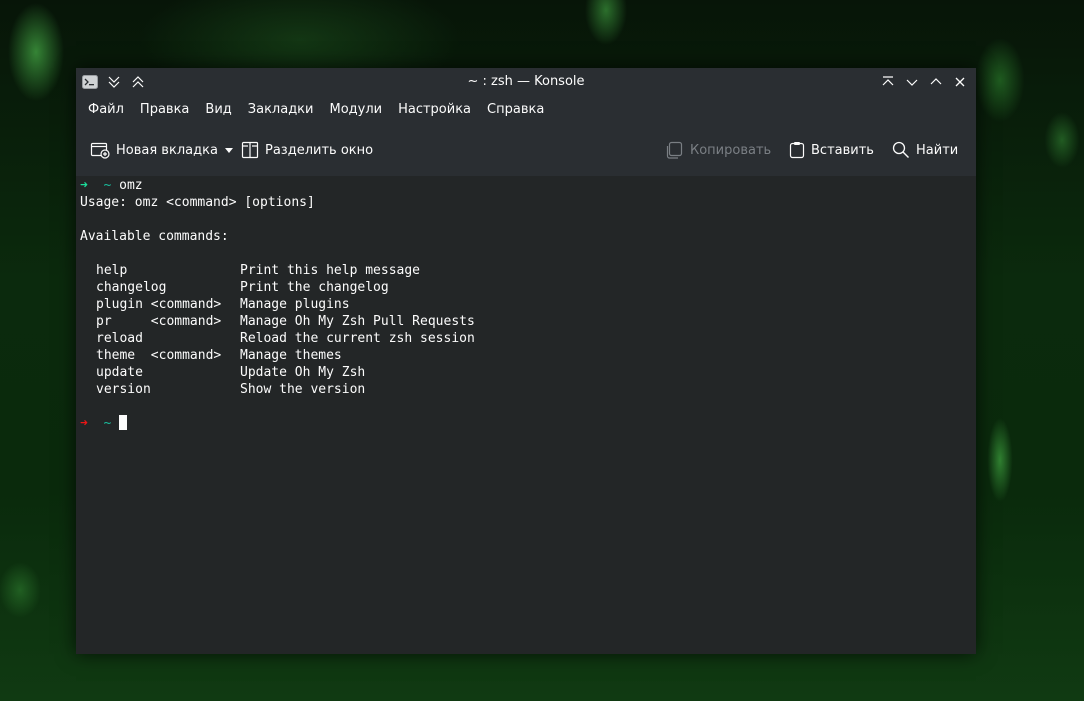 The height and width of the screenshot is (701, 1084). Describe the element at coordinates (526, 389) in the screenshot. I see `command-row: version Show the version` at that location.